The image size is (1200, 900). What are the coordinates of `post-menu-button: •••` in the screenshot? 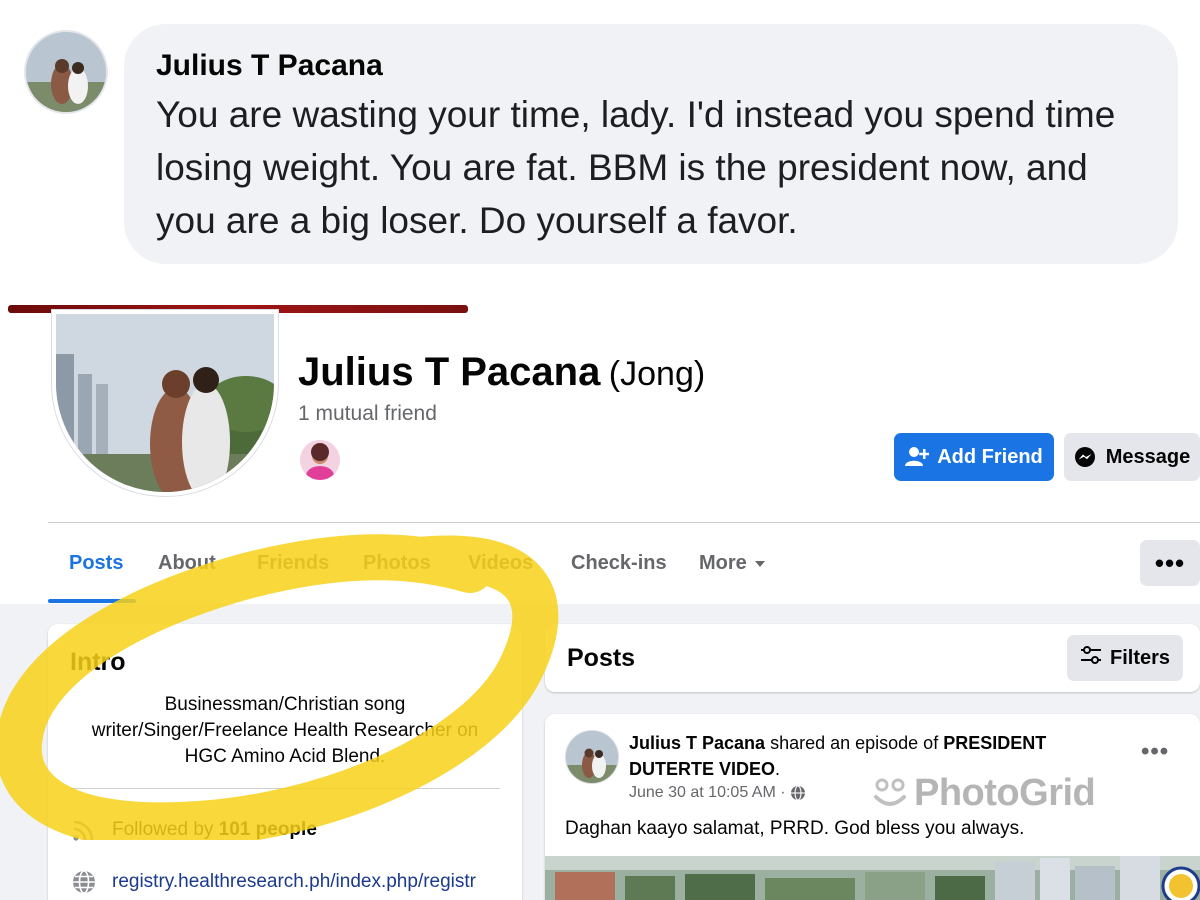 It's located at (1155, 752).